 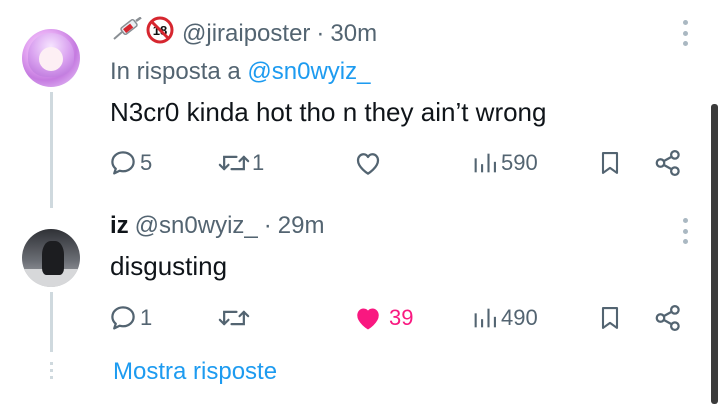 I want to click on like-button, so click(x=369, y=163).